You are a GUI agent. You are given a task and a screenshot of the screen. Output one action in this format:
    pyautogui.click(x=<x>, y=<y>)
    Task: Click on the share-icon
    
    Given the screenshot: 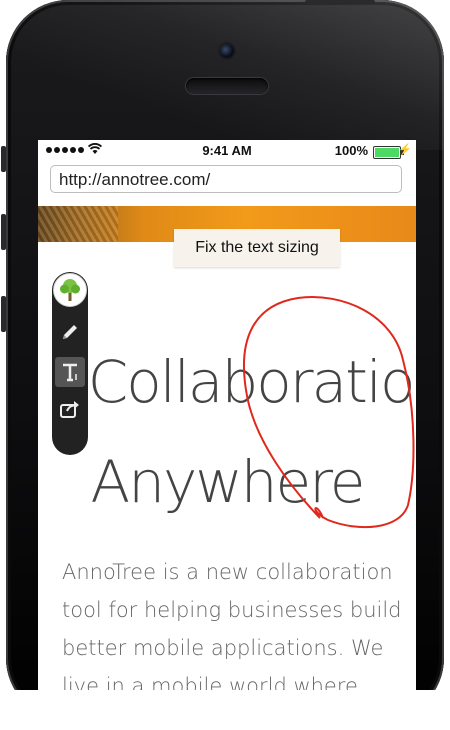 What is the action you would take?
    pyautogui.click(x=70, y=409)
    